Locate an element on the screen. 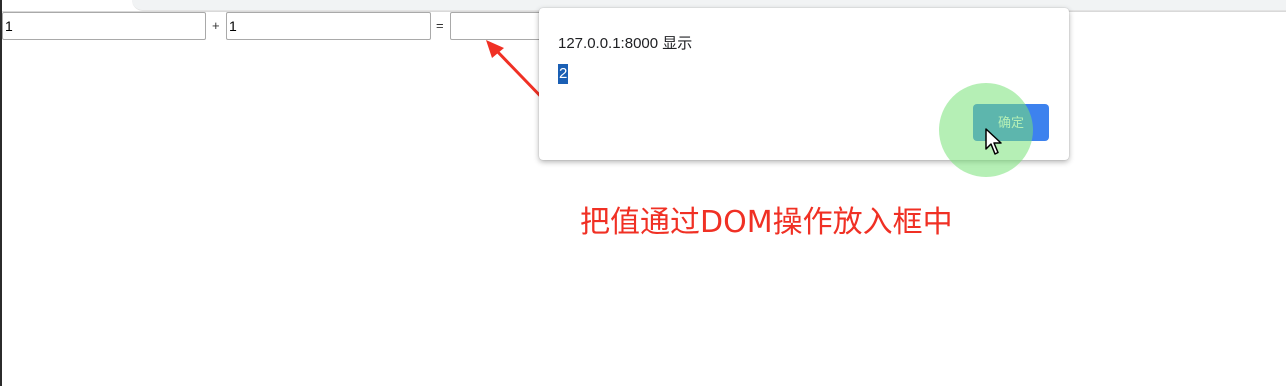 The image size is (1286, 386). window-edge is located at coordinates (1, 193).